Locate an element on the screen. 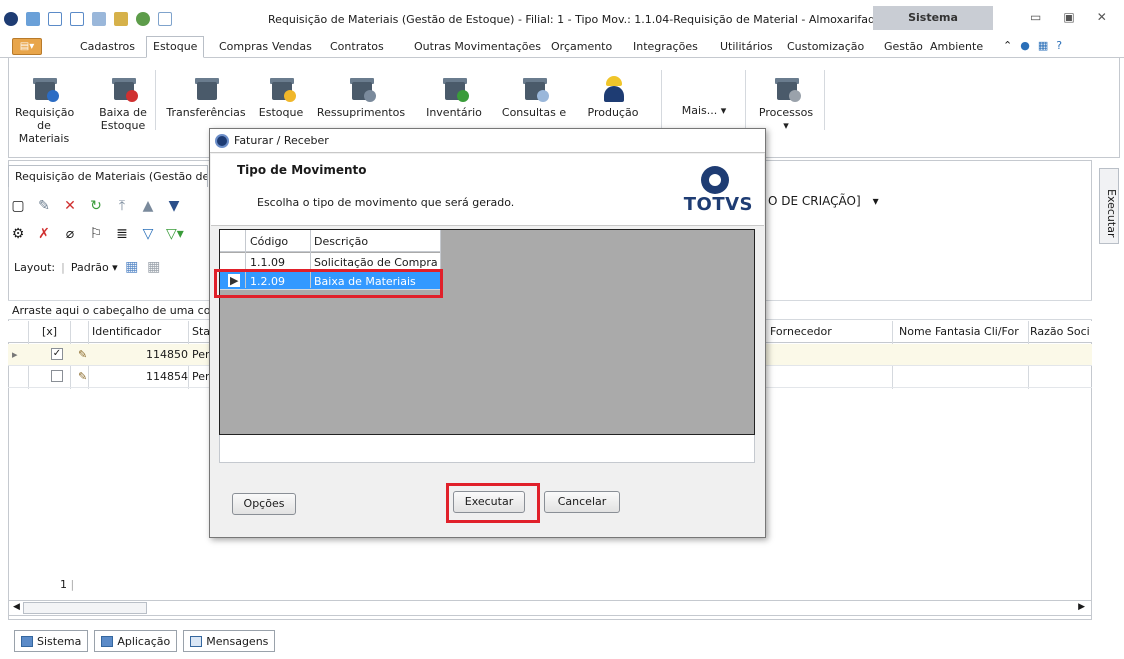  move-up-icon: ▲ is located at coordinates (148, 206).